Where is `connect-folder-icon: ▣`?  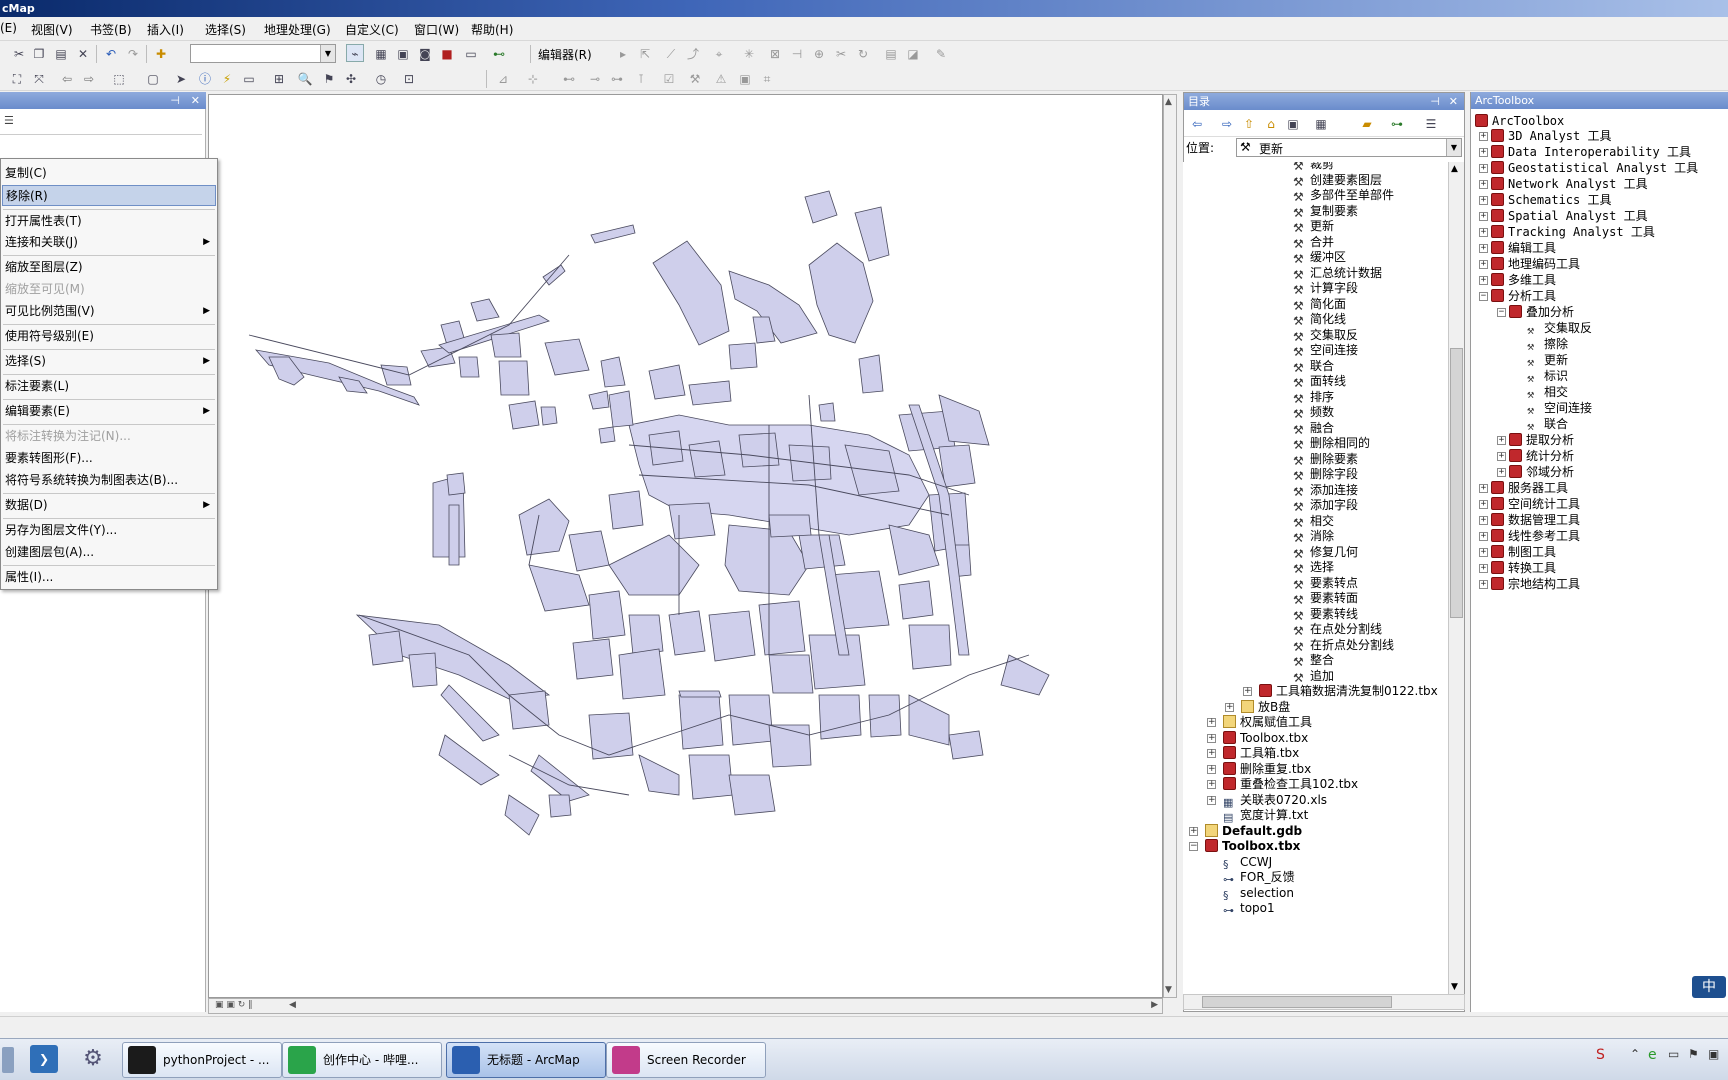
connect-folder-icon: ▣ is located at coordinates (1293, 123).